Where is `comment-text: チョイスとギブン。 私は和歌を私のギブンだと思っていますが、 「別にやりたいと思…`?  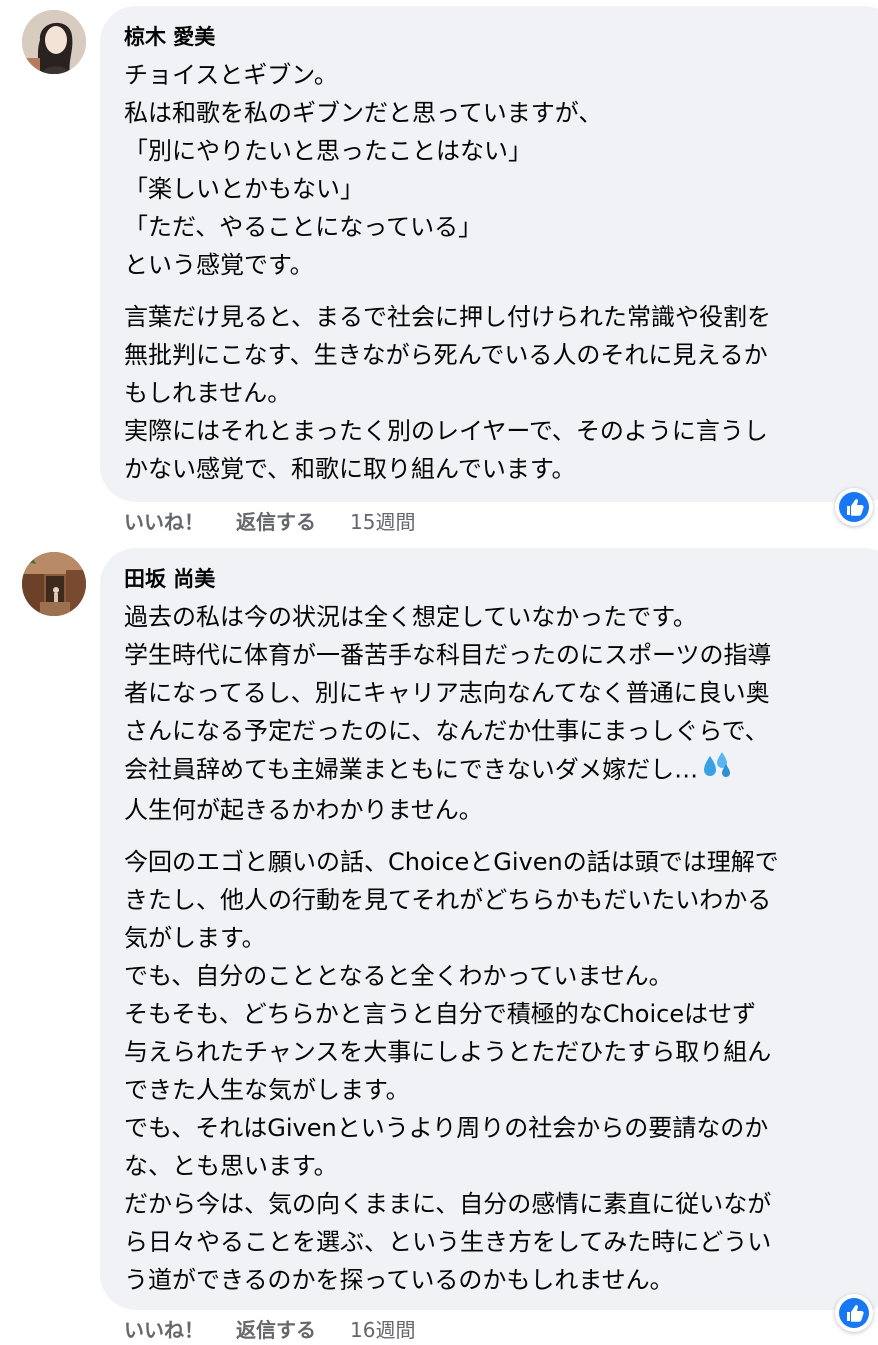 comment-text: チョイスとギブン。 私は和歌を私のギブンだと思っていますが、 「別にやりたいと思… is located at coordinates (363, 170).